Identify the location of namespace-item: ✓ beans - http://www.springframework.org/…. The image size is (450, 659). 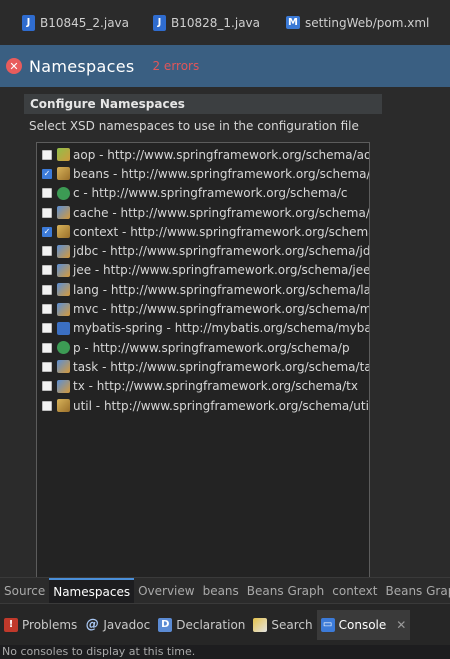
(203, 173).